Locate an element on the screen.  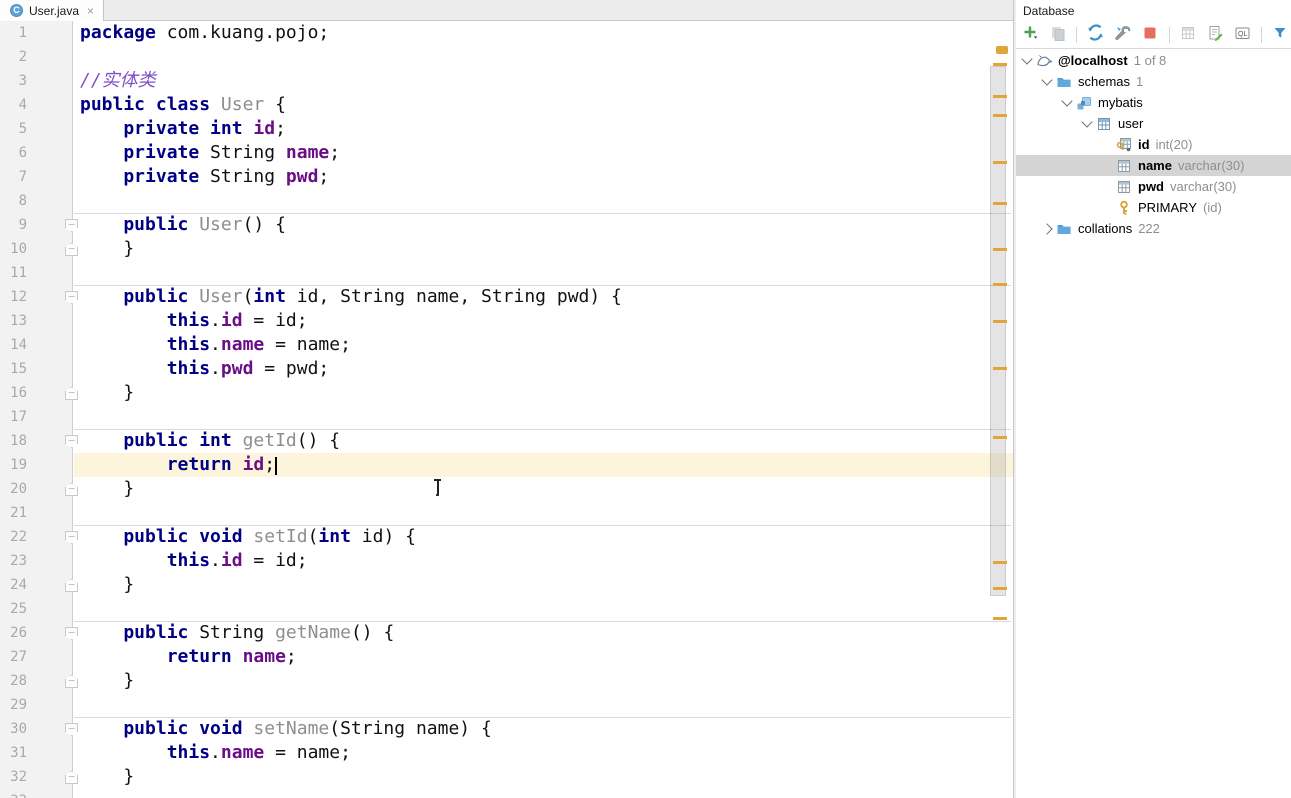
code-text: this.id = id; is located at coordinates (194, 320).